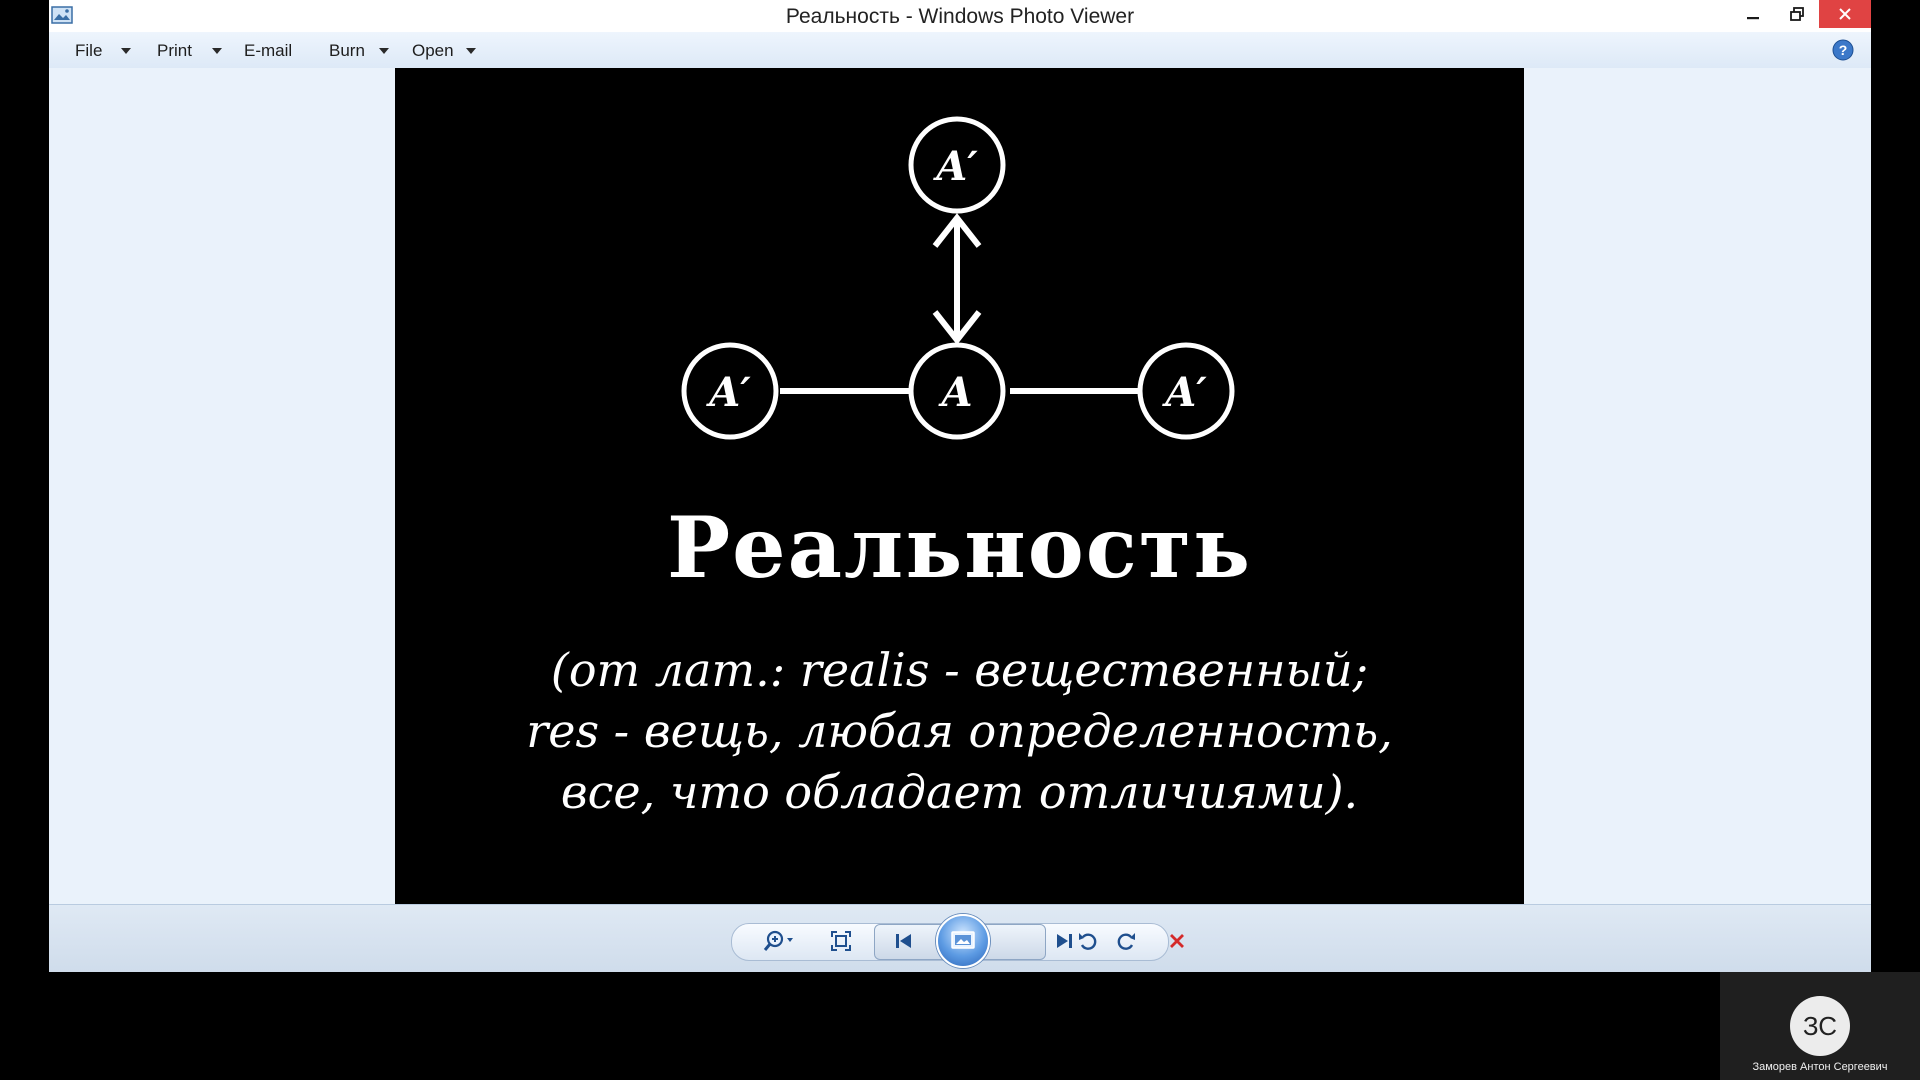 This screenshot has width=1920, height=1080. I want to click on slide-text-line-3: все, что обладает отличиями)., so click(959, 792).